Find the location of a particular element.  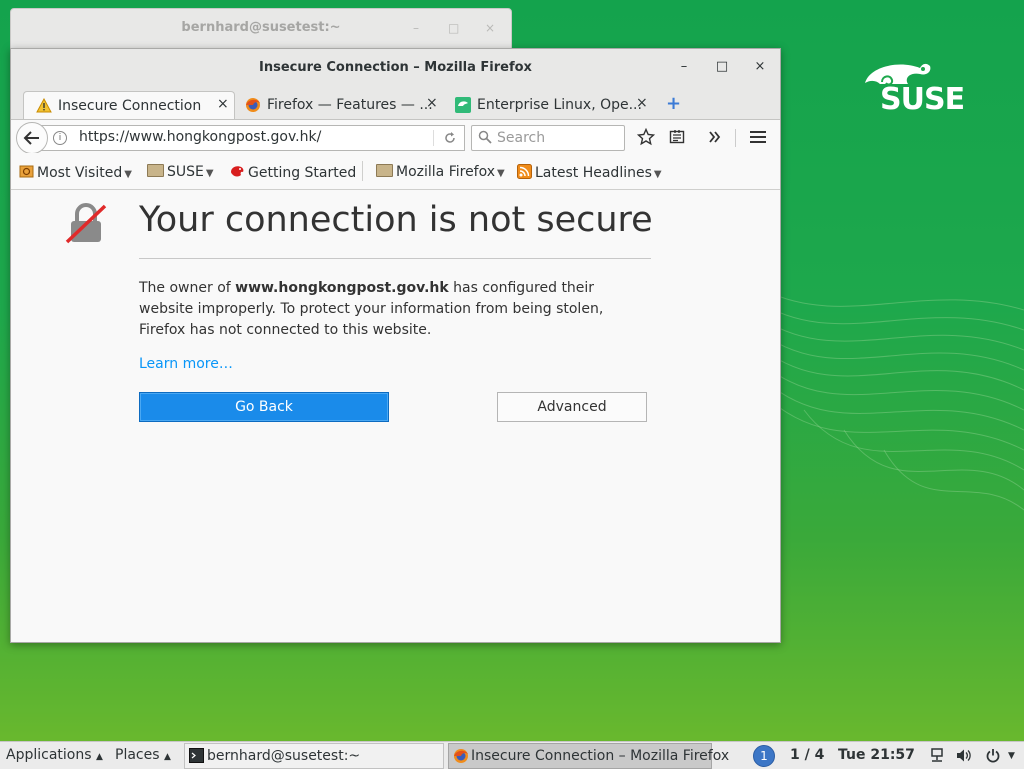

taskbar-firefox: Insecure Connection – Mozilla Firefox is located at coordinates (588, 756).